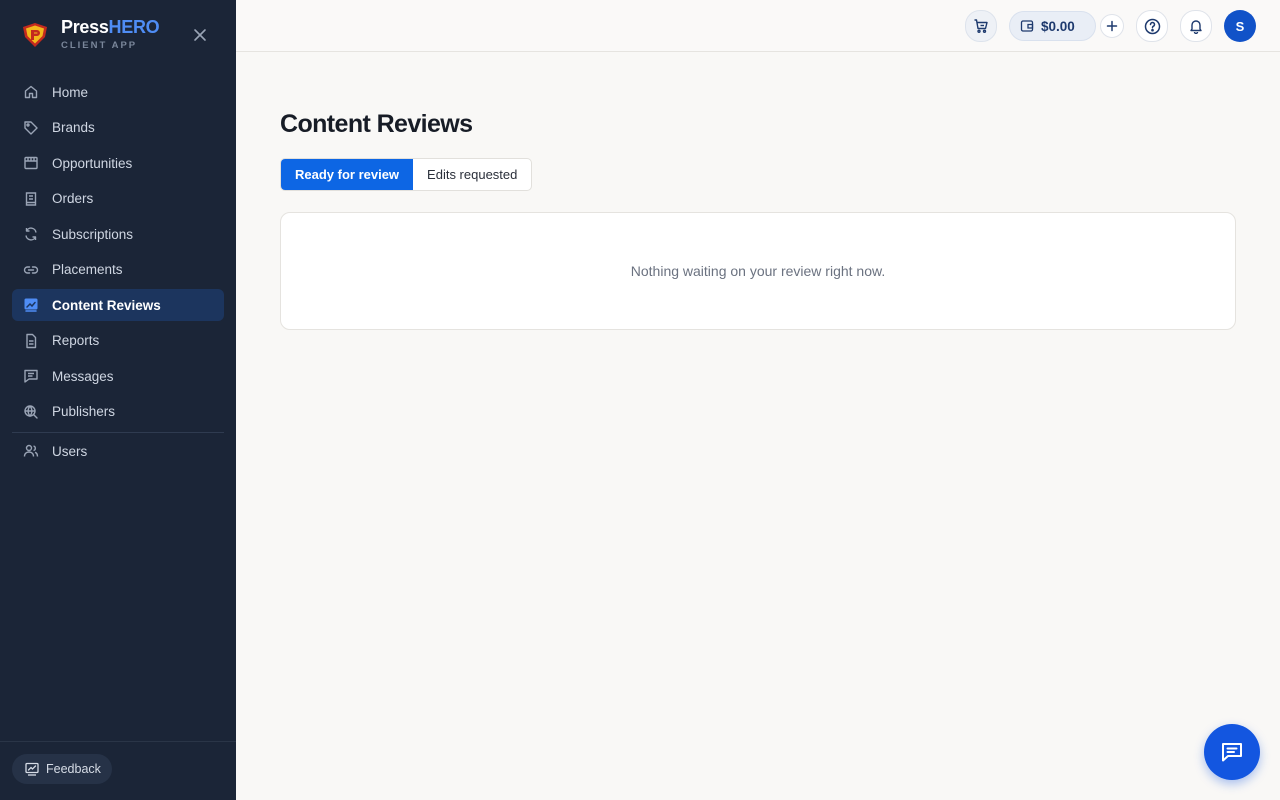 Image resolution: width=1280 pixels, height=800 pixels. I want to click on sidebar-item-orders: Orders, so click(118, 199).